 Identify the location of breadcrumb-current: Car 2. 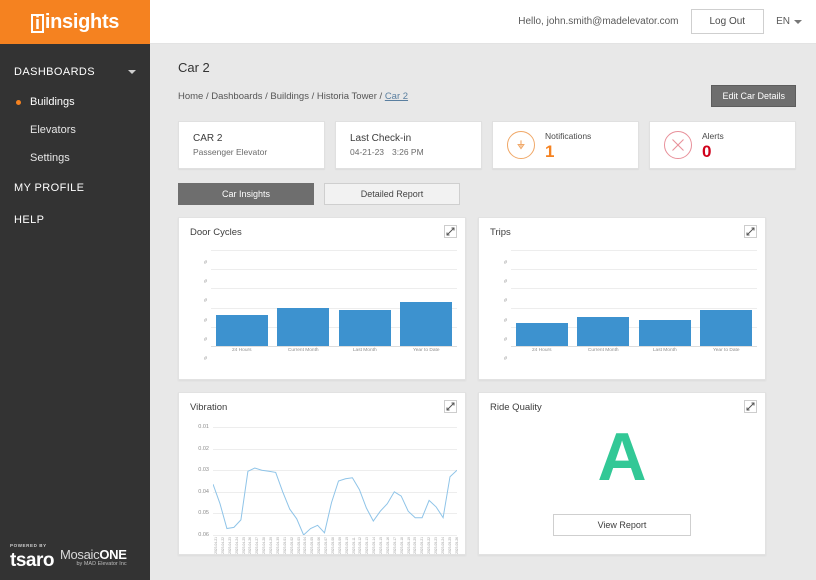
(396, 96).